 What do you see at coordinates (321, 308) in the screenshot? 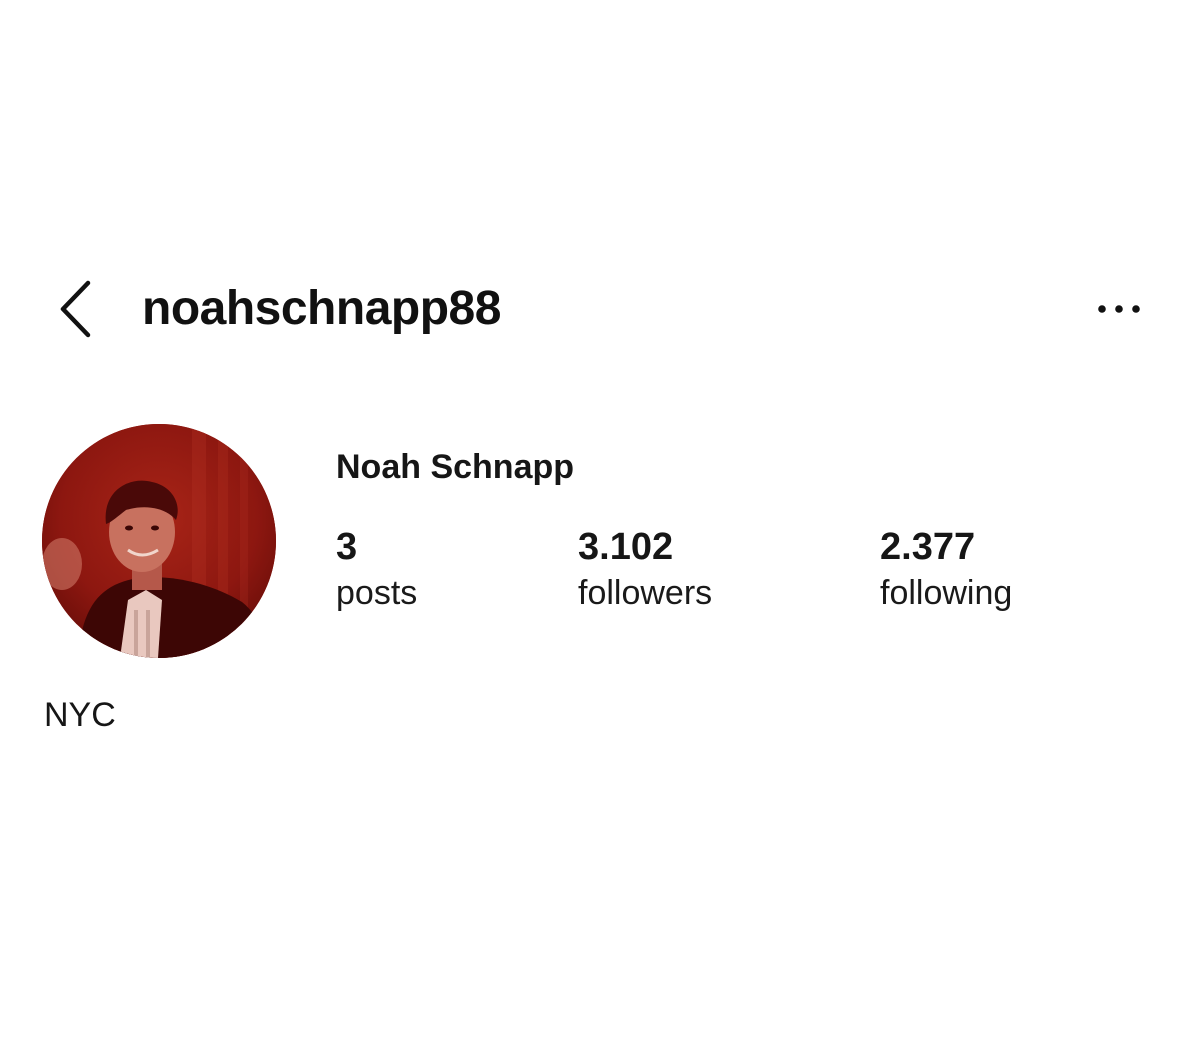
I see `profile-username: noahschnapp88` at bounding box center [321, 308].